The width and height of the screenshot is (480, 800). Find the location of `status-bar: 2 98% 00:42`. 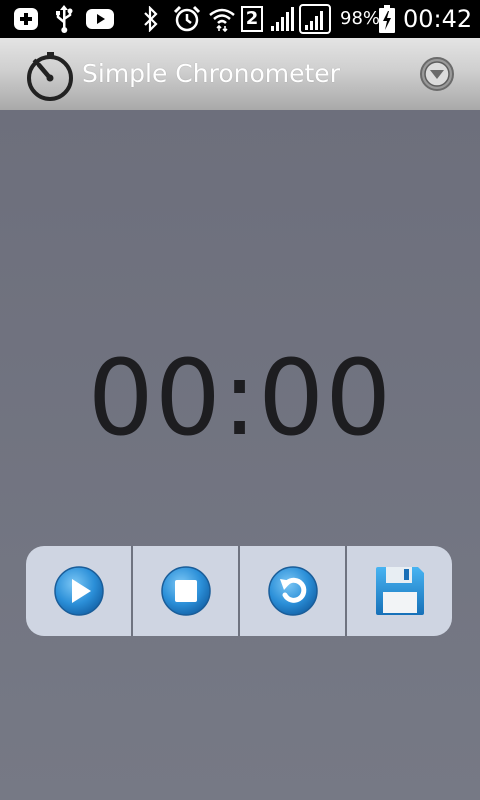

status-bar: 2 98% 00:42 is located at coordinates (240, 19).